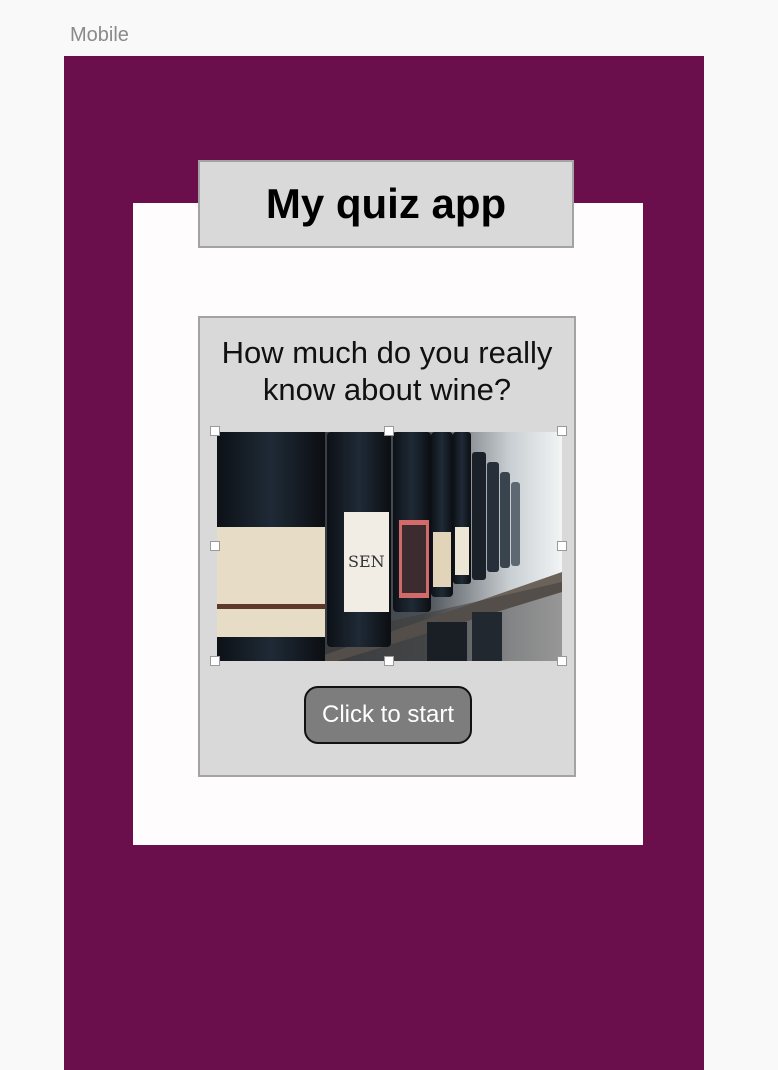  Describe the element at coordinates (388, 715) in the screenshot. I see `start-button: Click to start` at that location.